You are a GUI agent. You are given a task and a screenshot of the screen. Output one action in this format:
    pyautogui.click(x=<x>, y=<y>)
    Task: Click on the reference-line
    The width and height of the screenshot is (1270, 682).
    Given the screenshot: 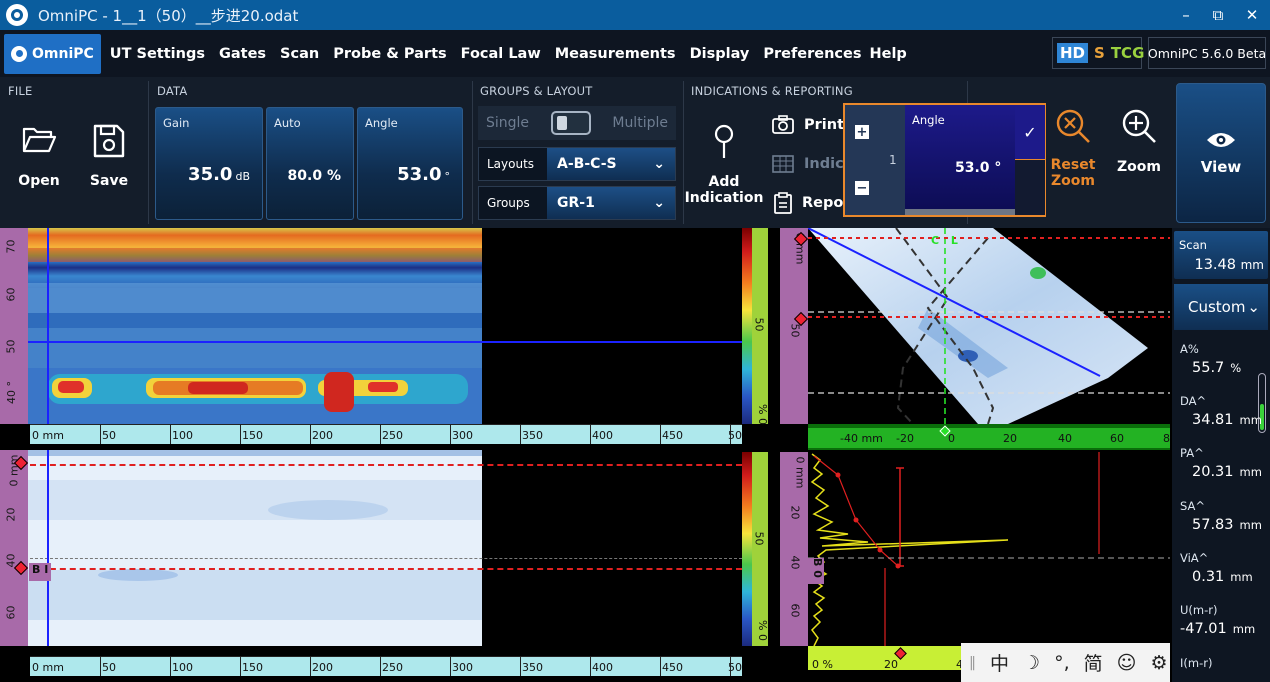 What is the action you would take?
    pyautogui.click(x=386, y=558)
    